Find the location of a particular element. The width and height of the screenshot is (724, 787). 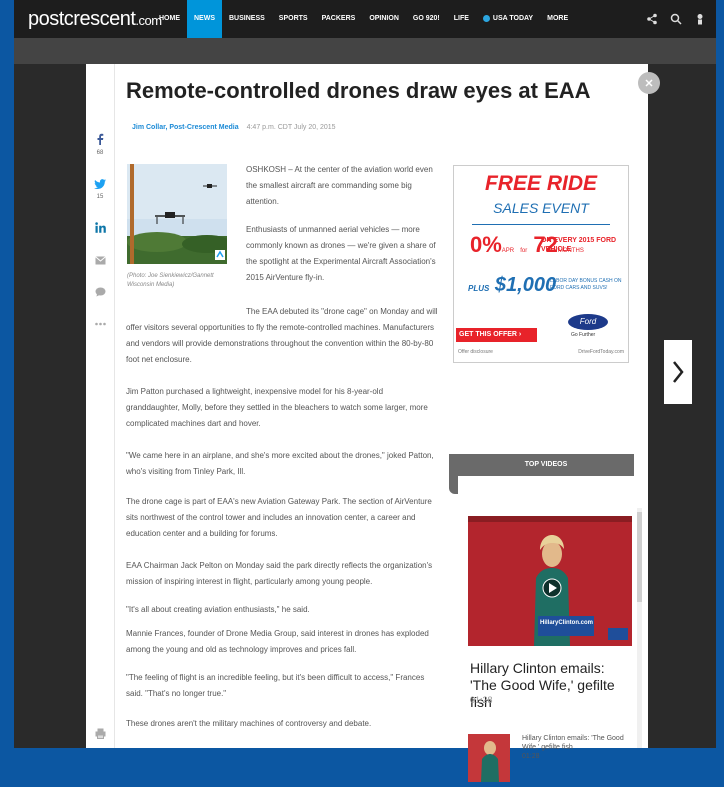

ad-bonus-cash: PLUS $1,000 is located at coordinates (512, 285).